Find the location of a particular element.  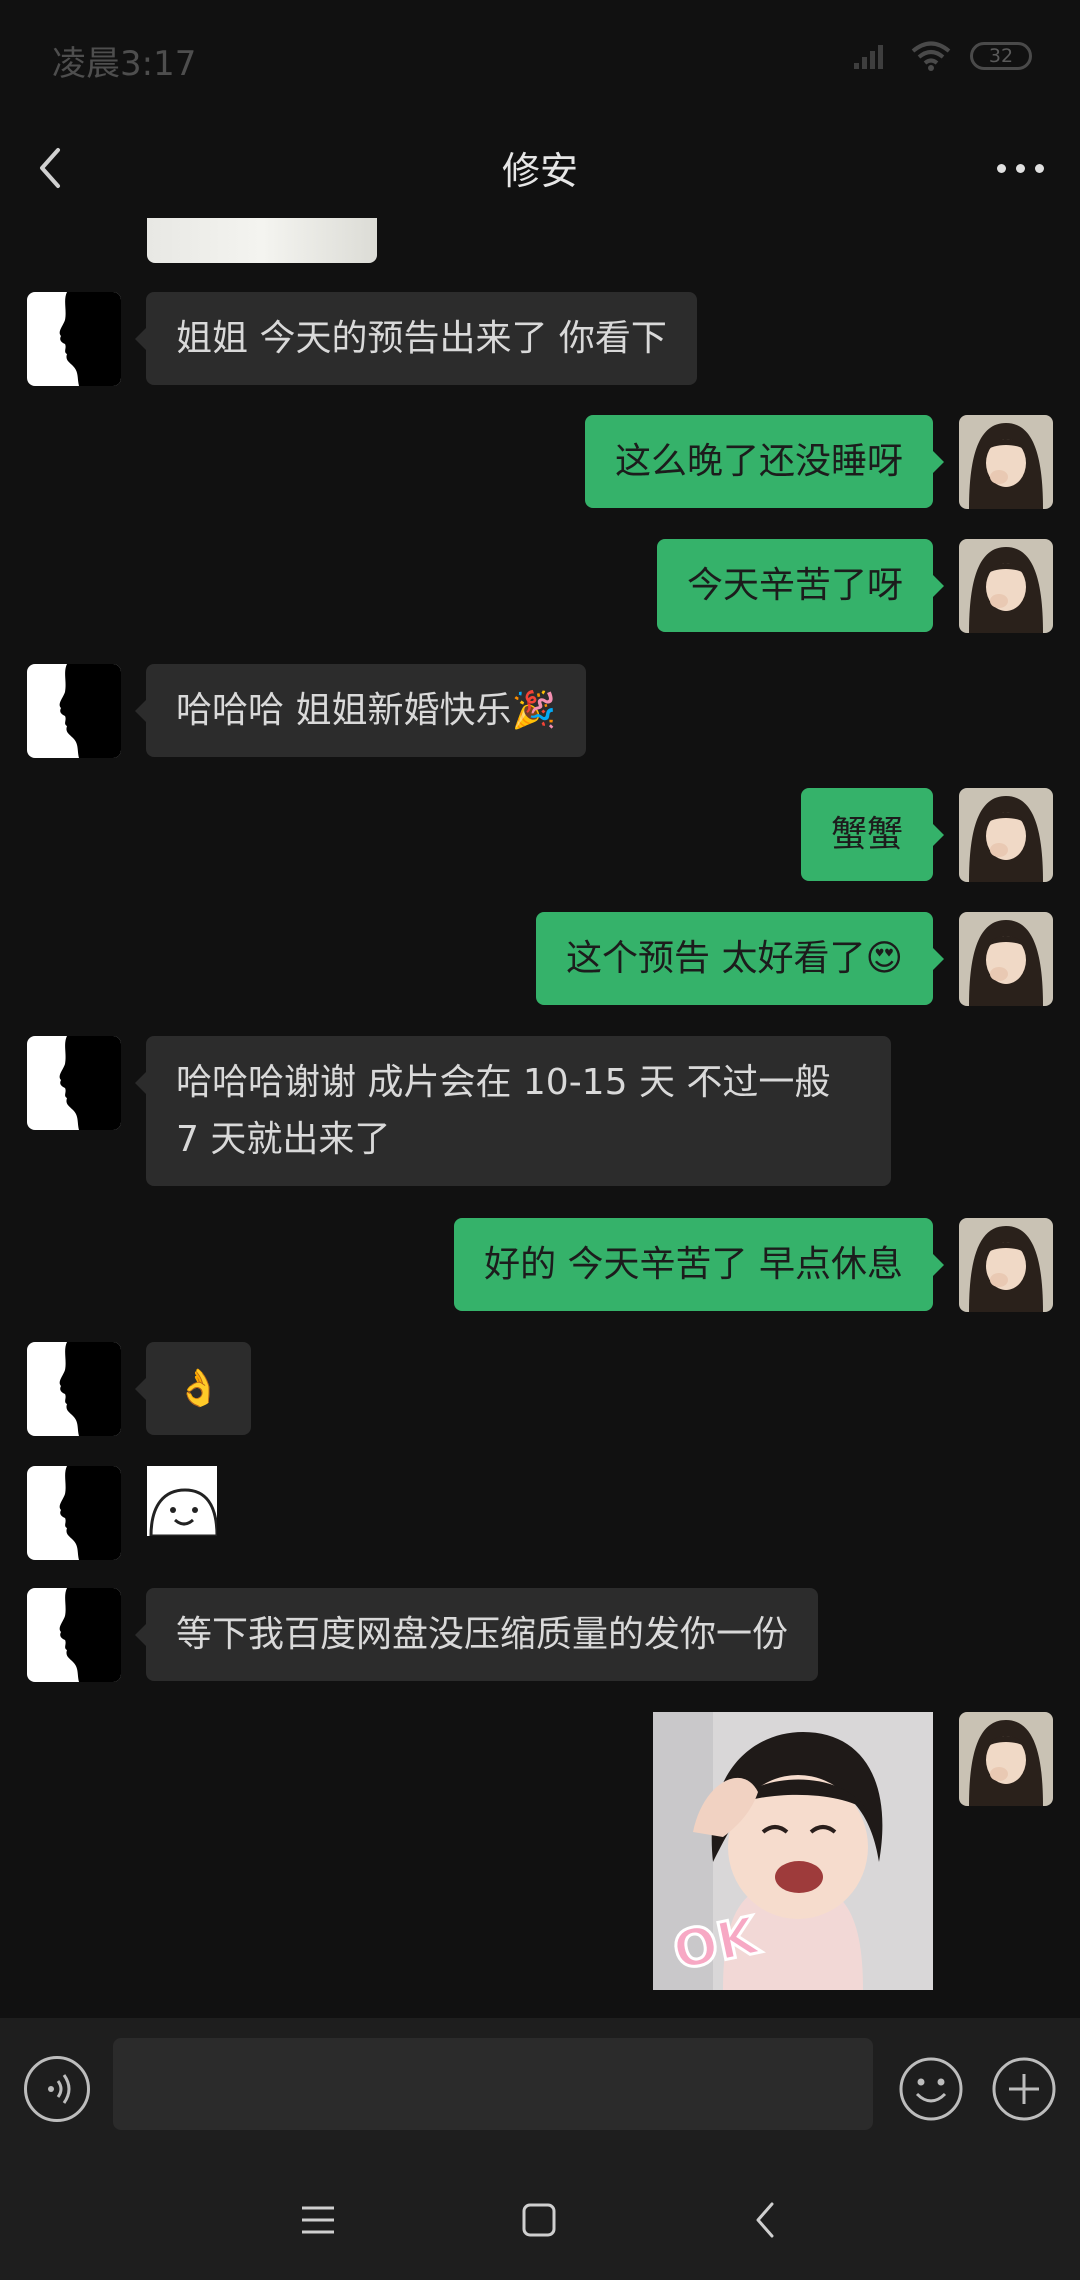

voice-input-button is located at coordinates (57, 2089).